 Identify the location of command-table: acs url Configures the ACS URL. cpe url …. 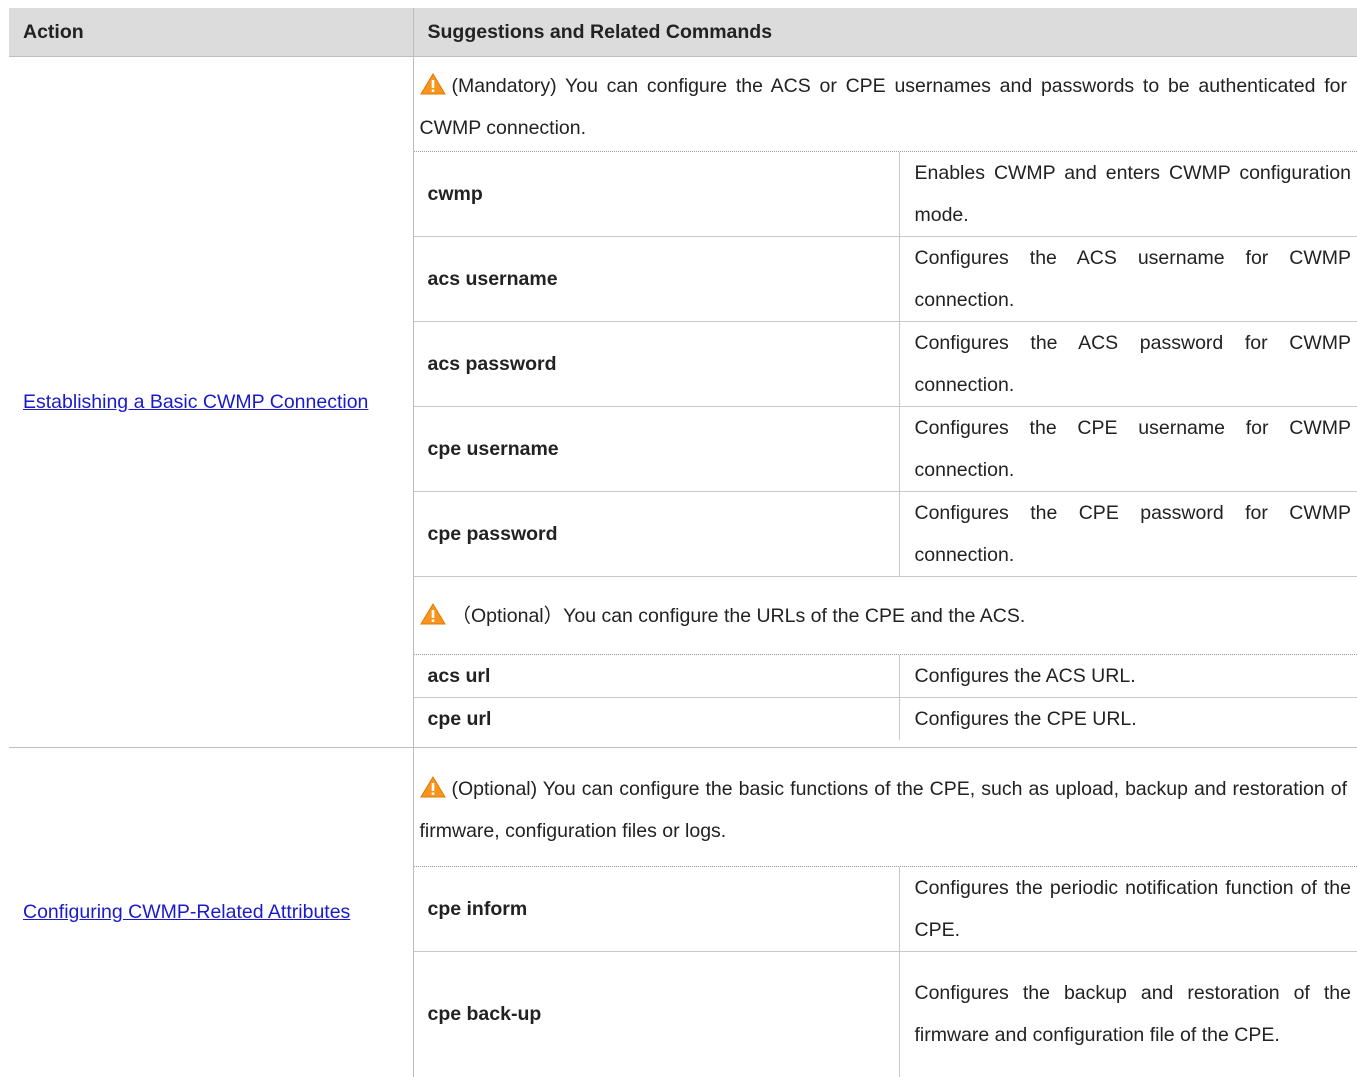
(885, 697).